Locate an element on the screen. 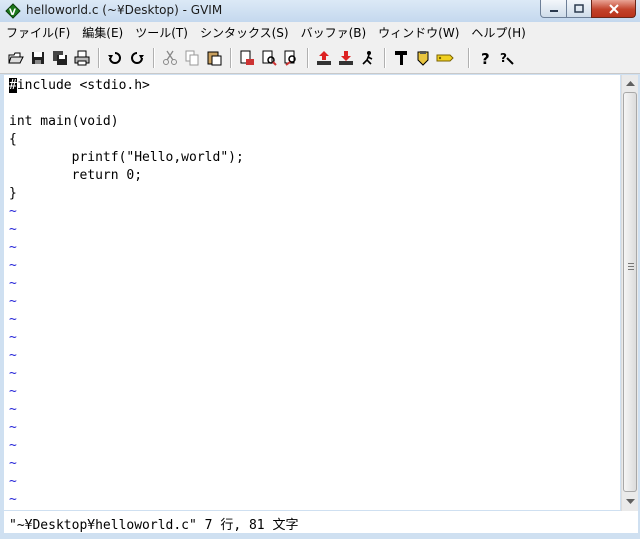  cut-button is located at coordinates (170, 58).